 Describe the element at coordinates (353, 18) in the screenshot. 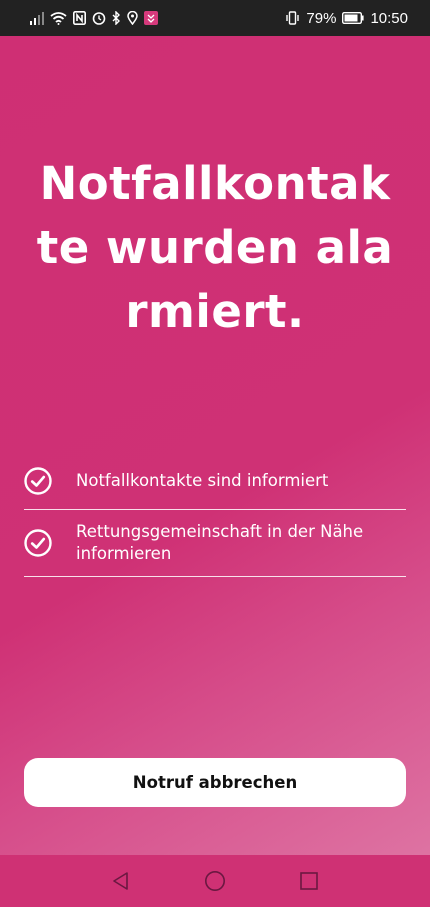

I see `battery-icon` at that location.